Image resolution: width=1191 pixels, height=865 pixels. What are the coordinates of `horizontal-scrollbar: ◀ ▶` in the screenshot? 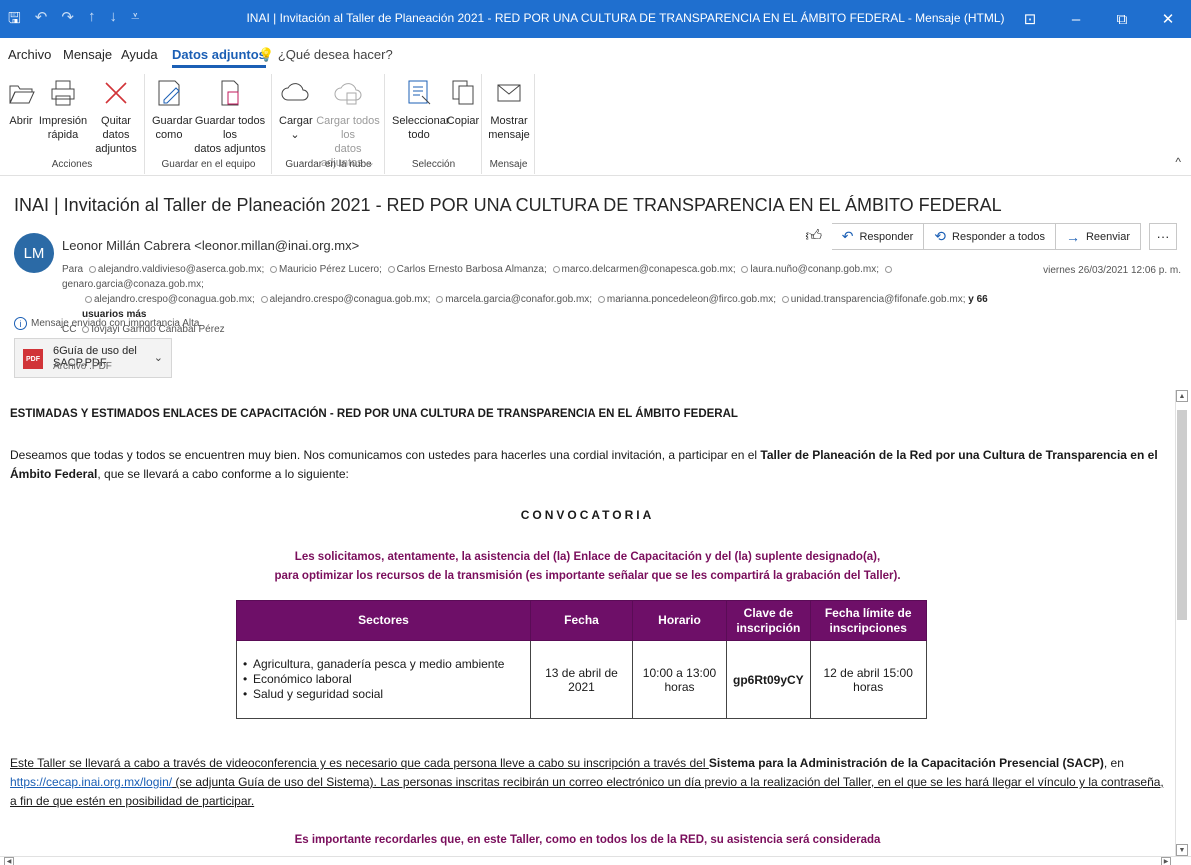 It's located at (595, 860).